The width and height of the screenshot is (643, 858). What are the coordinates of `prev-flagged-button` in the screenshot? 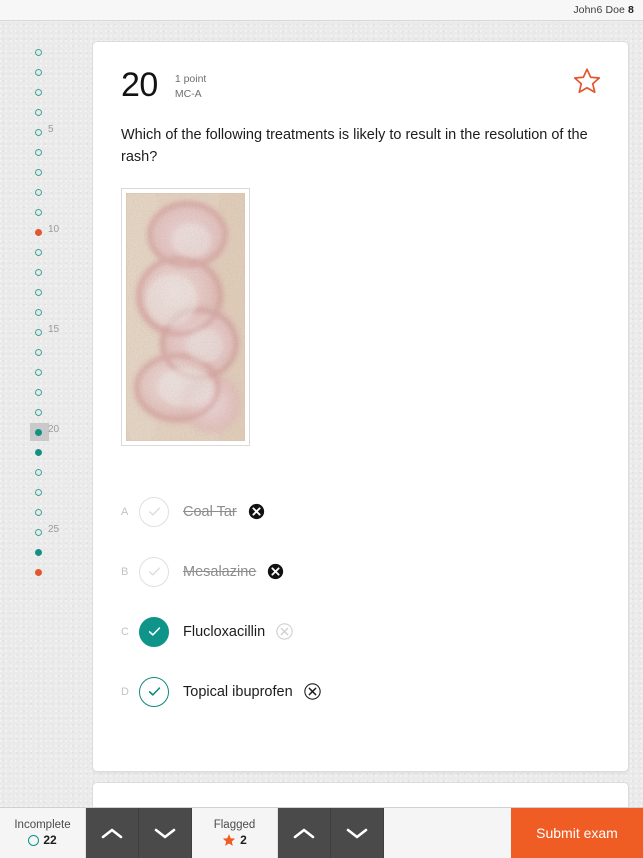 It's located at (304, 833).